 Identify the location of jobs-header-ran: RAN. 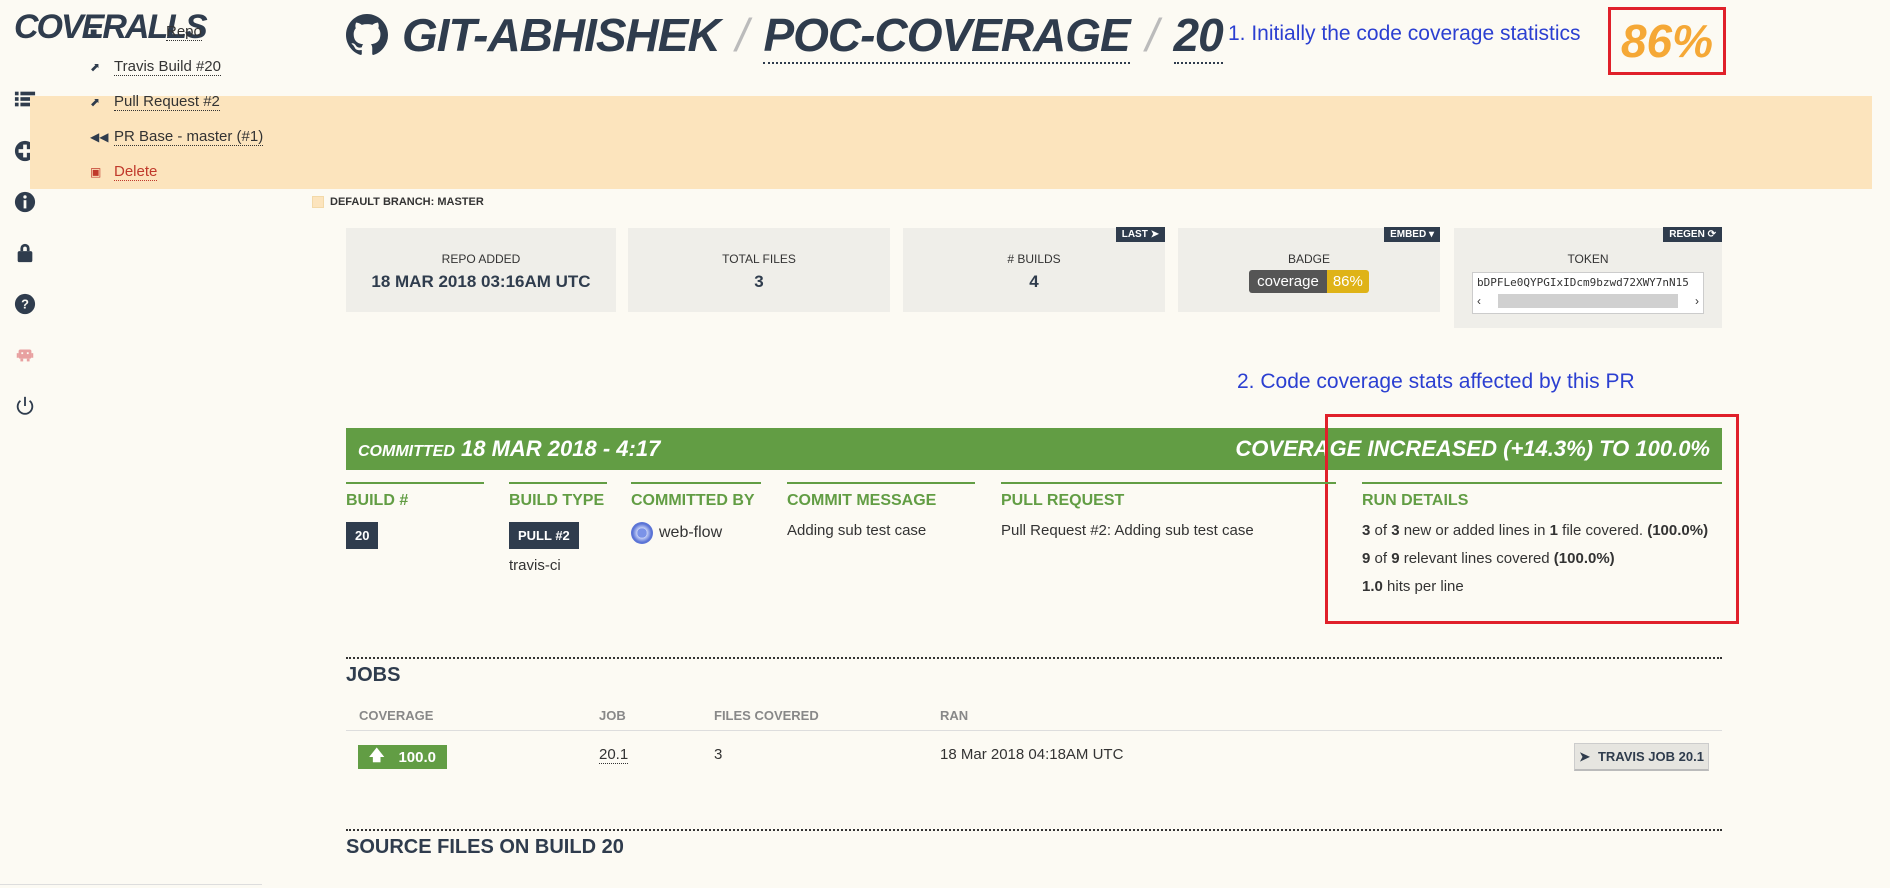
(954, 715).